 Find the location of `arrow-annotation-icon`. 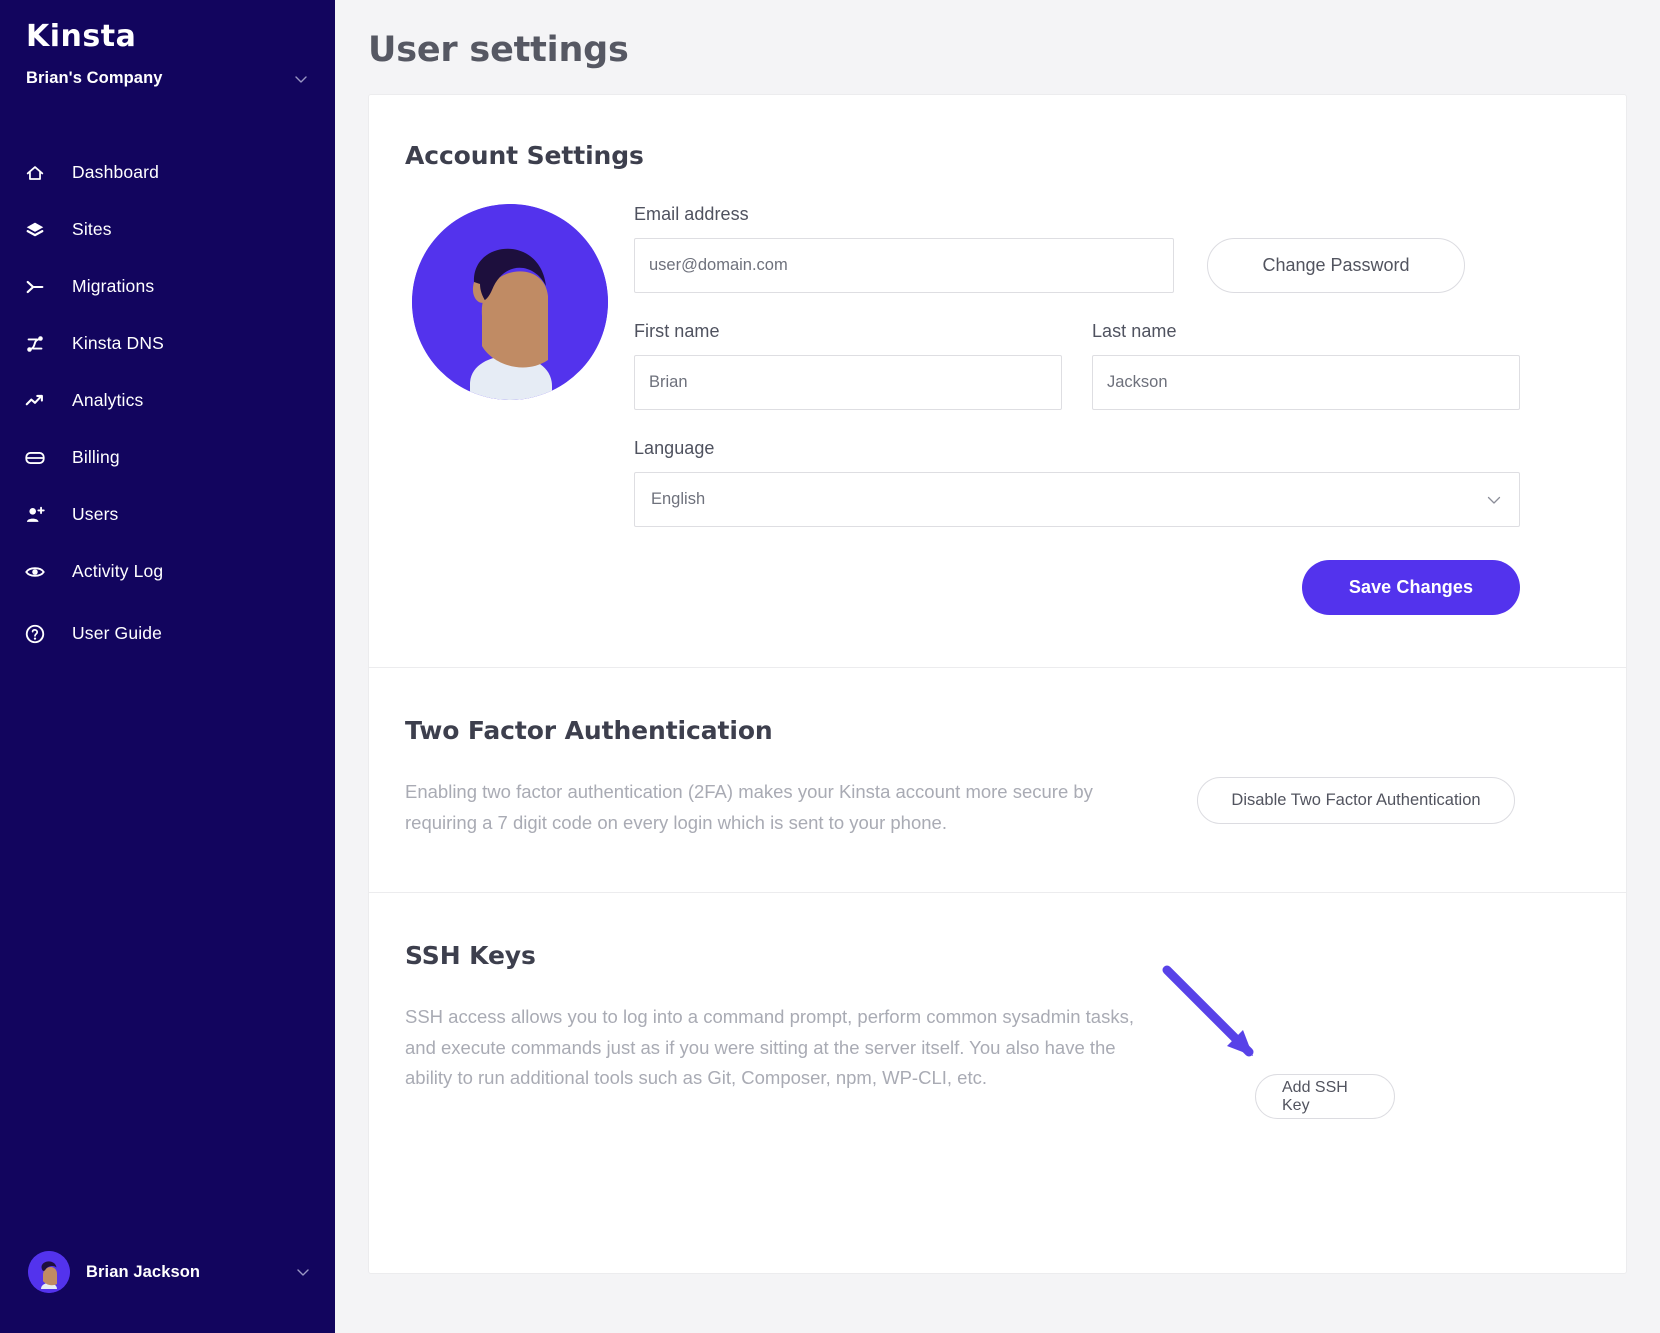

arrow-annotation-icon is located at coordinates (1222, 1025).